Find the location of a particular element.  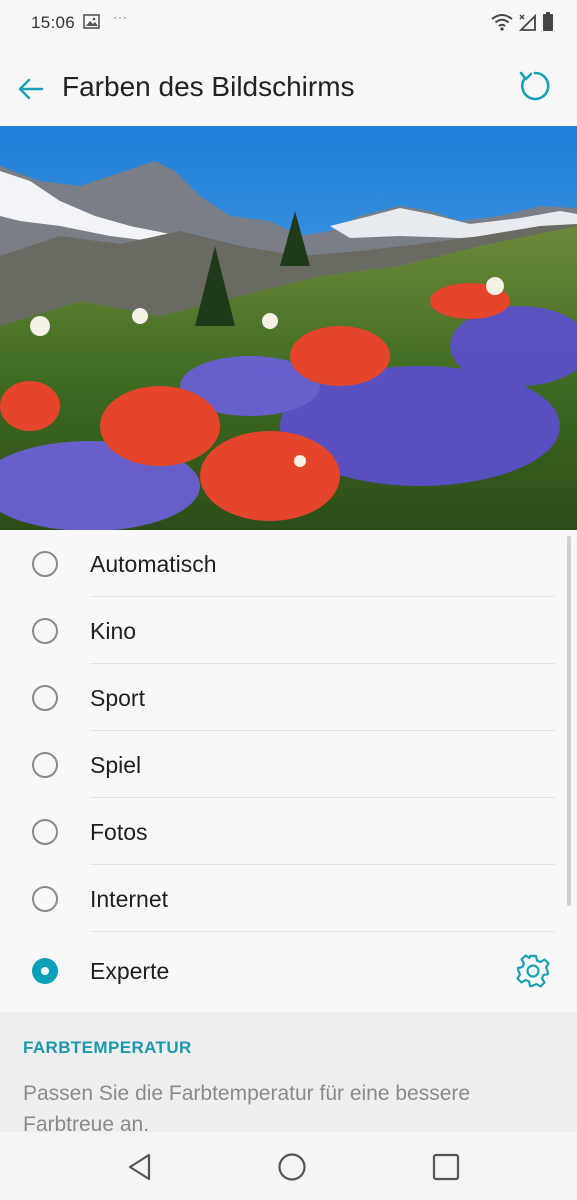

triangle-back-icon is located at coordinates (139, 1167).